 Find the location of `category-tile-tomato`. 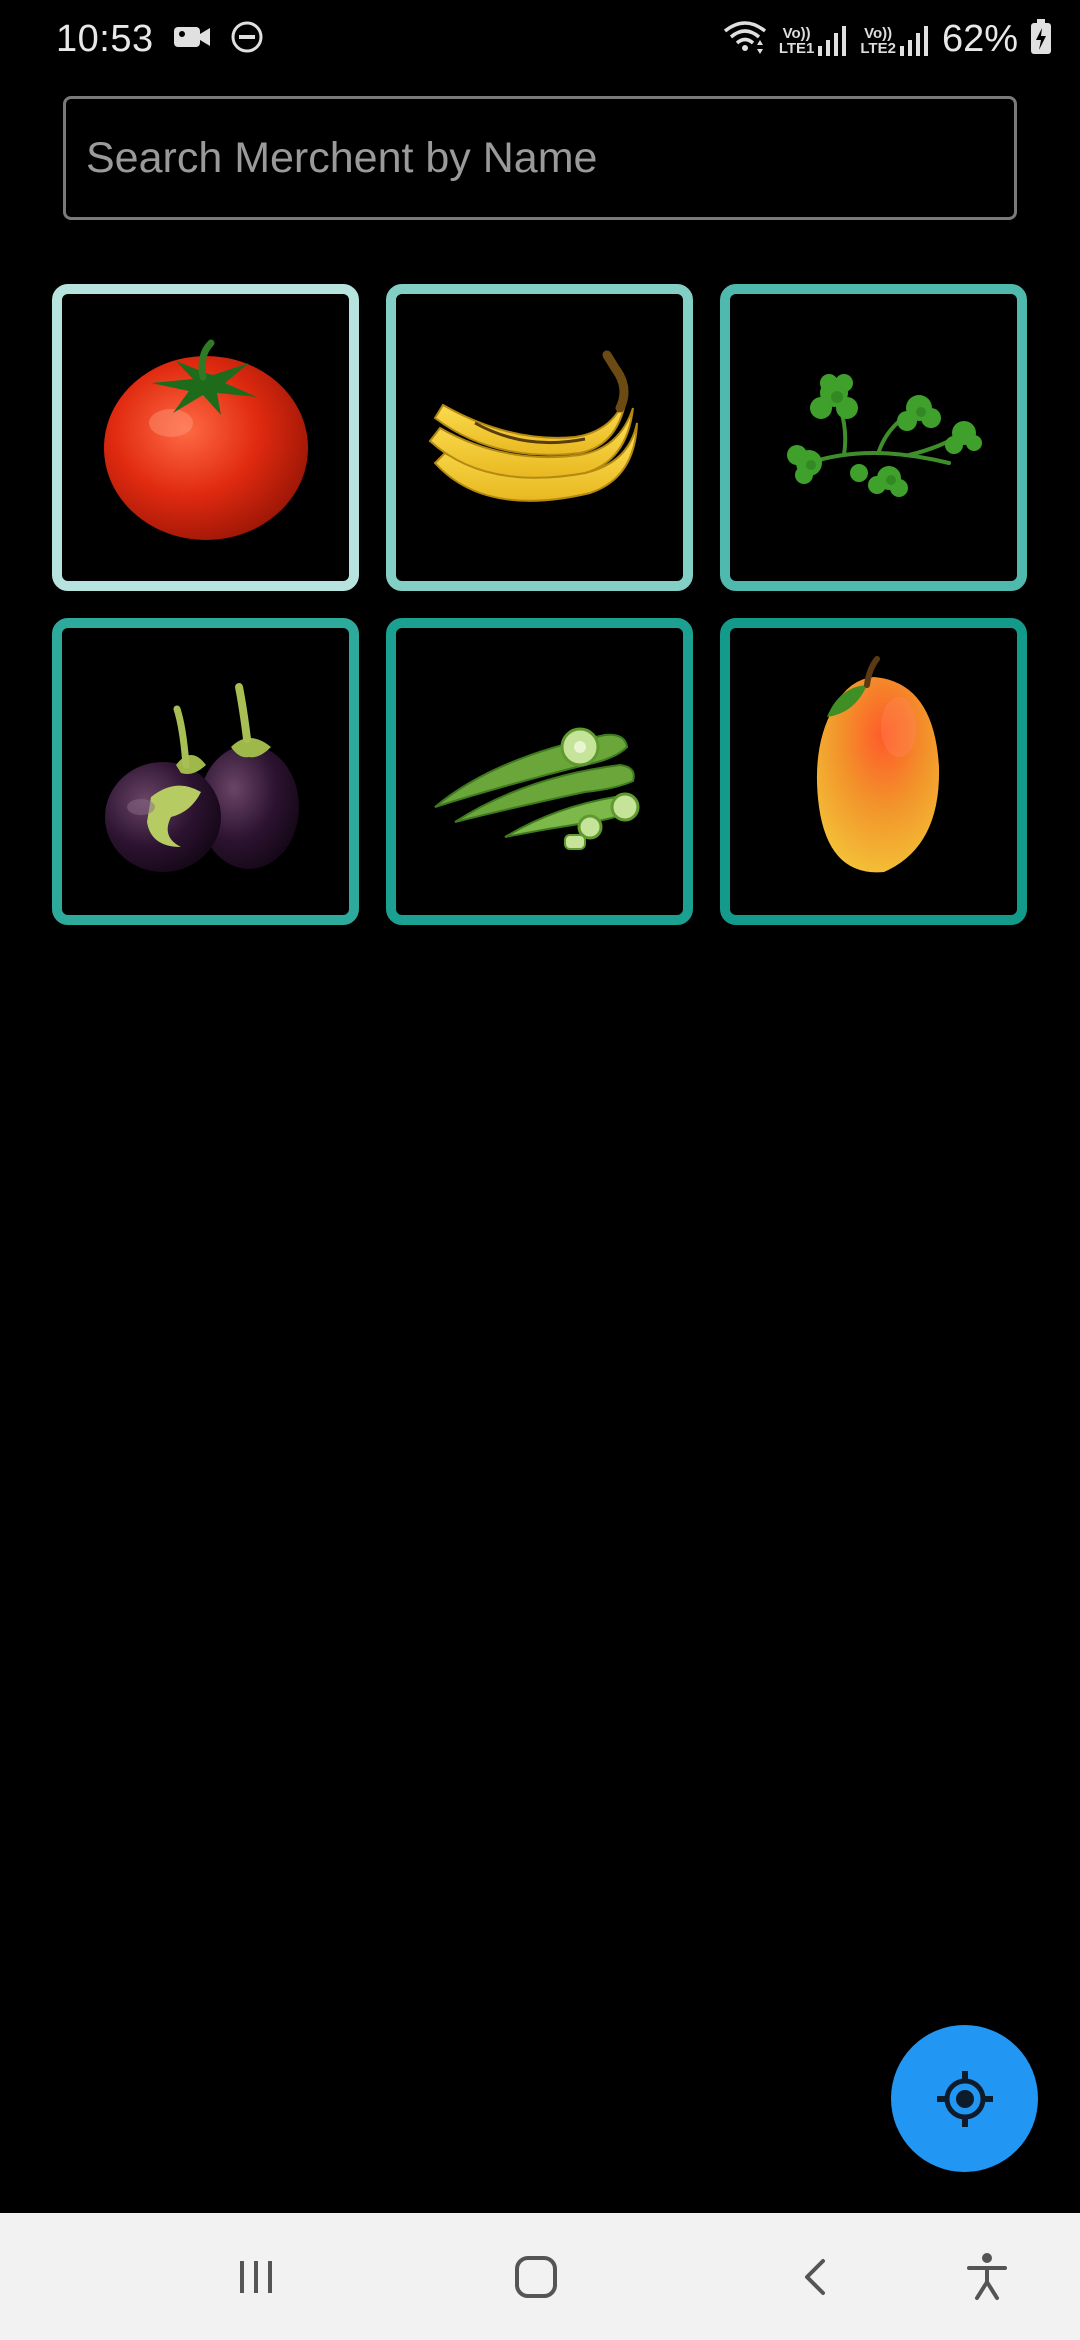

category-tile-tomato is located at coordinates (205, 437).